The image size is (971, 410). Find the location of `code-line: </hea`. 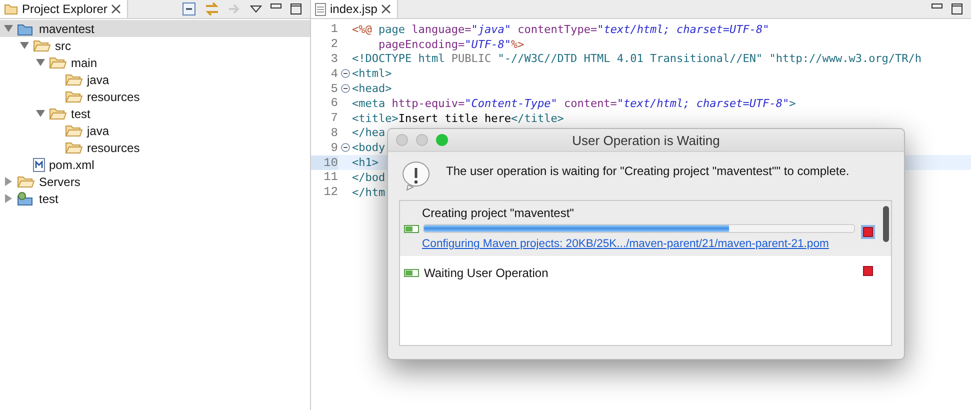

code-line: </hea is located at coordinates (369, 133).